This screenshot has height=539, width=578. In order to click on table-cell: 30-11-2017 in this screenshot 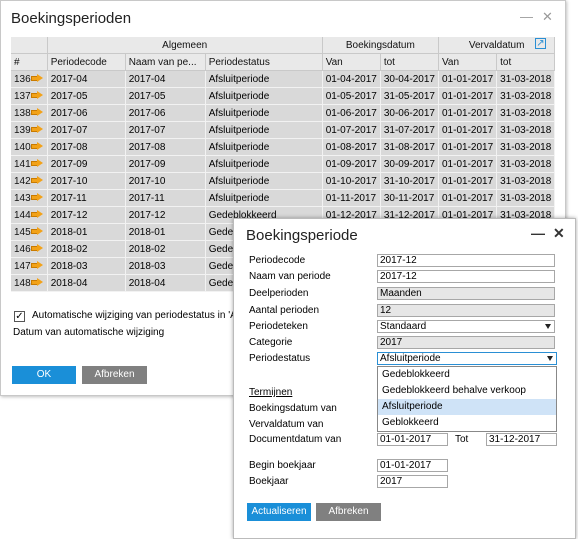, I will do `click(410, 198)`.